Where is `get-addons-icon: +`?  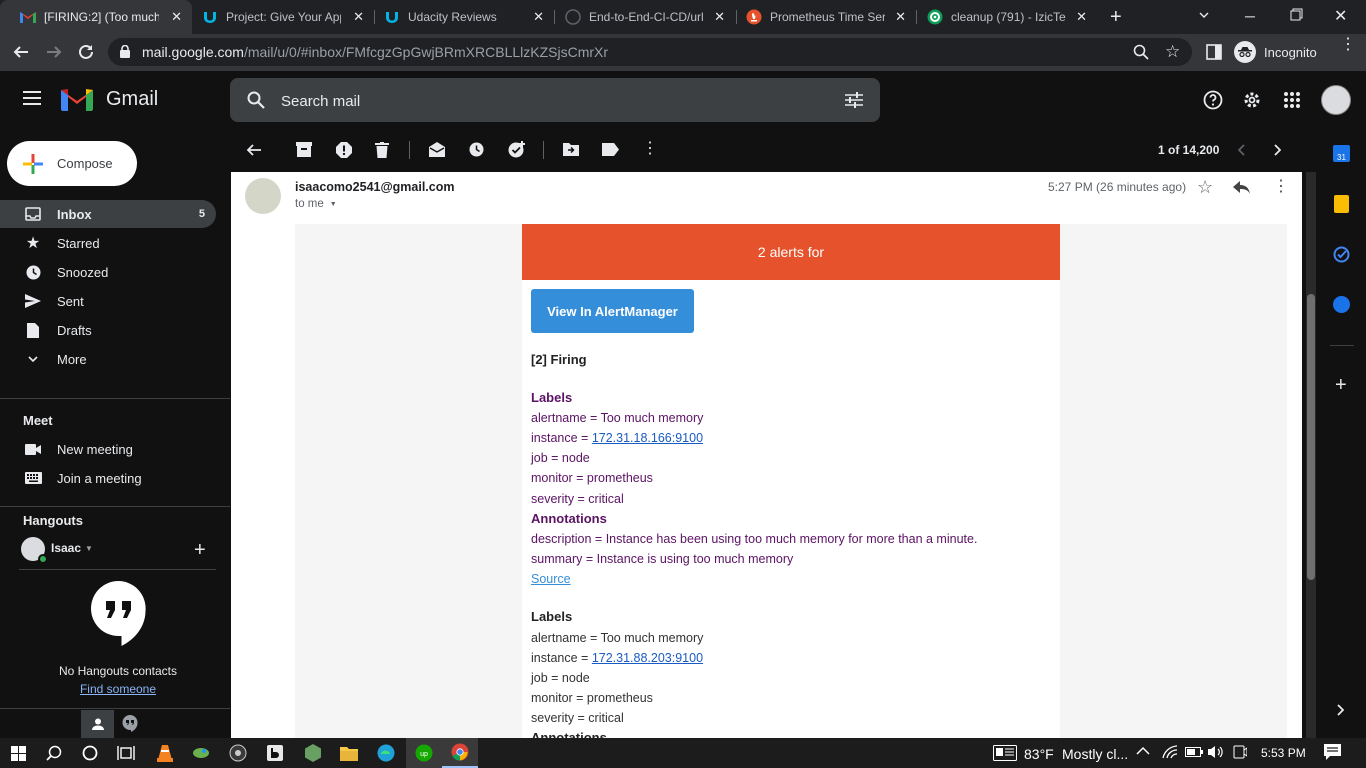
get-addons-icon: + is located at coordinates (1341, 385).